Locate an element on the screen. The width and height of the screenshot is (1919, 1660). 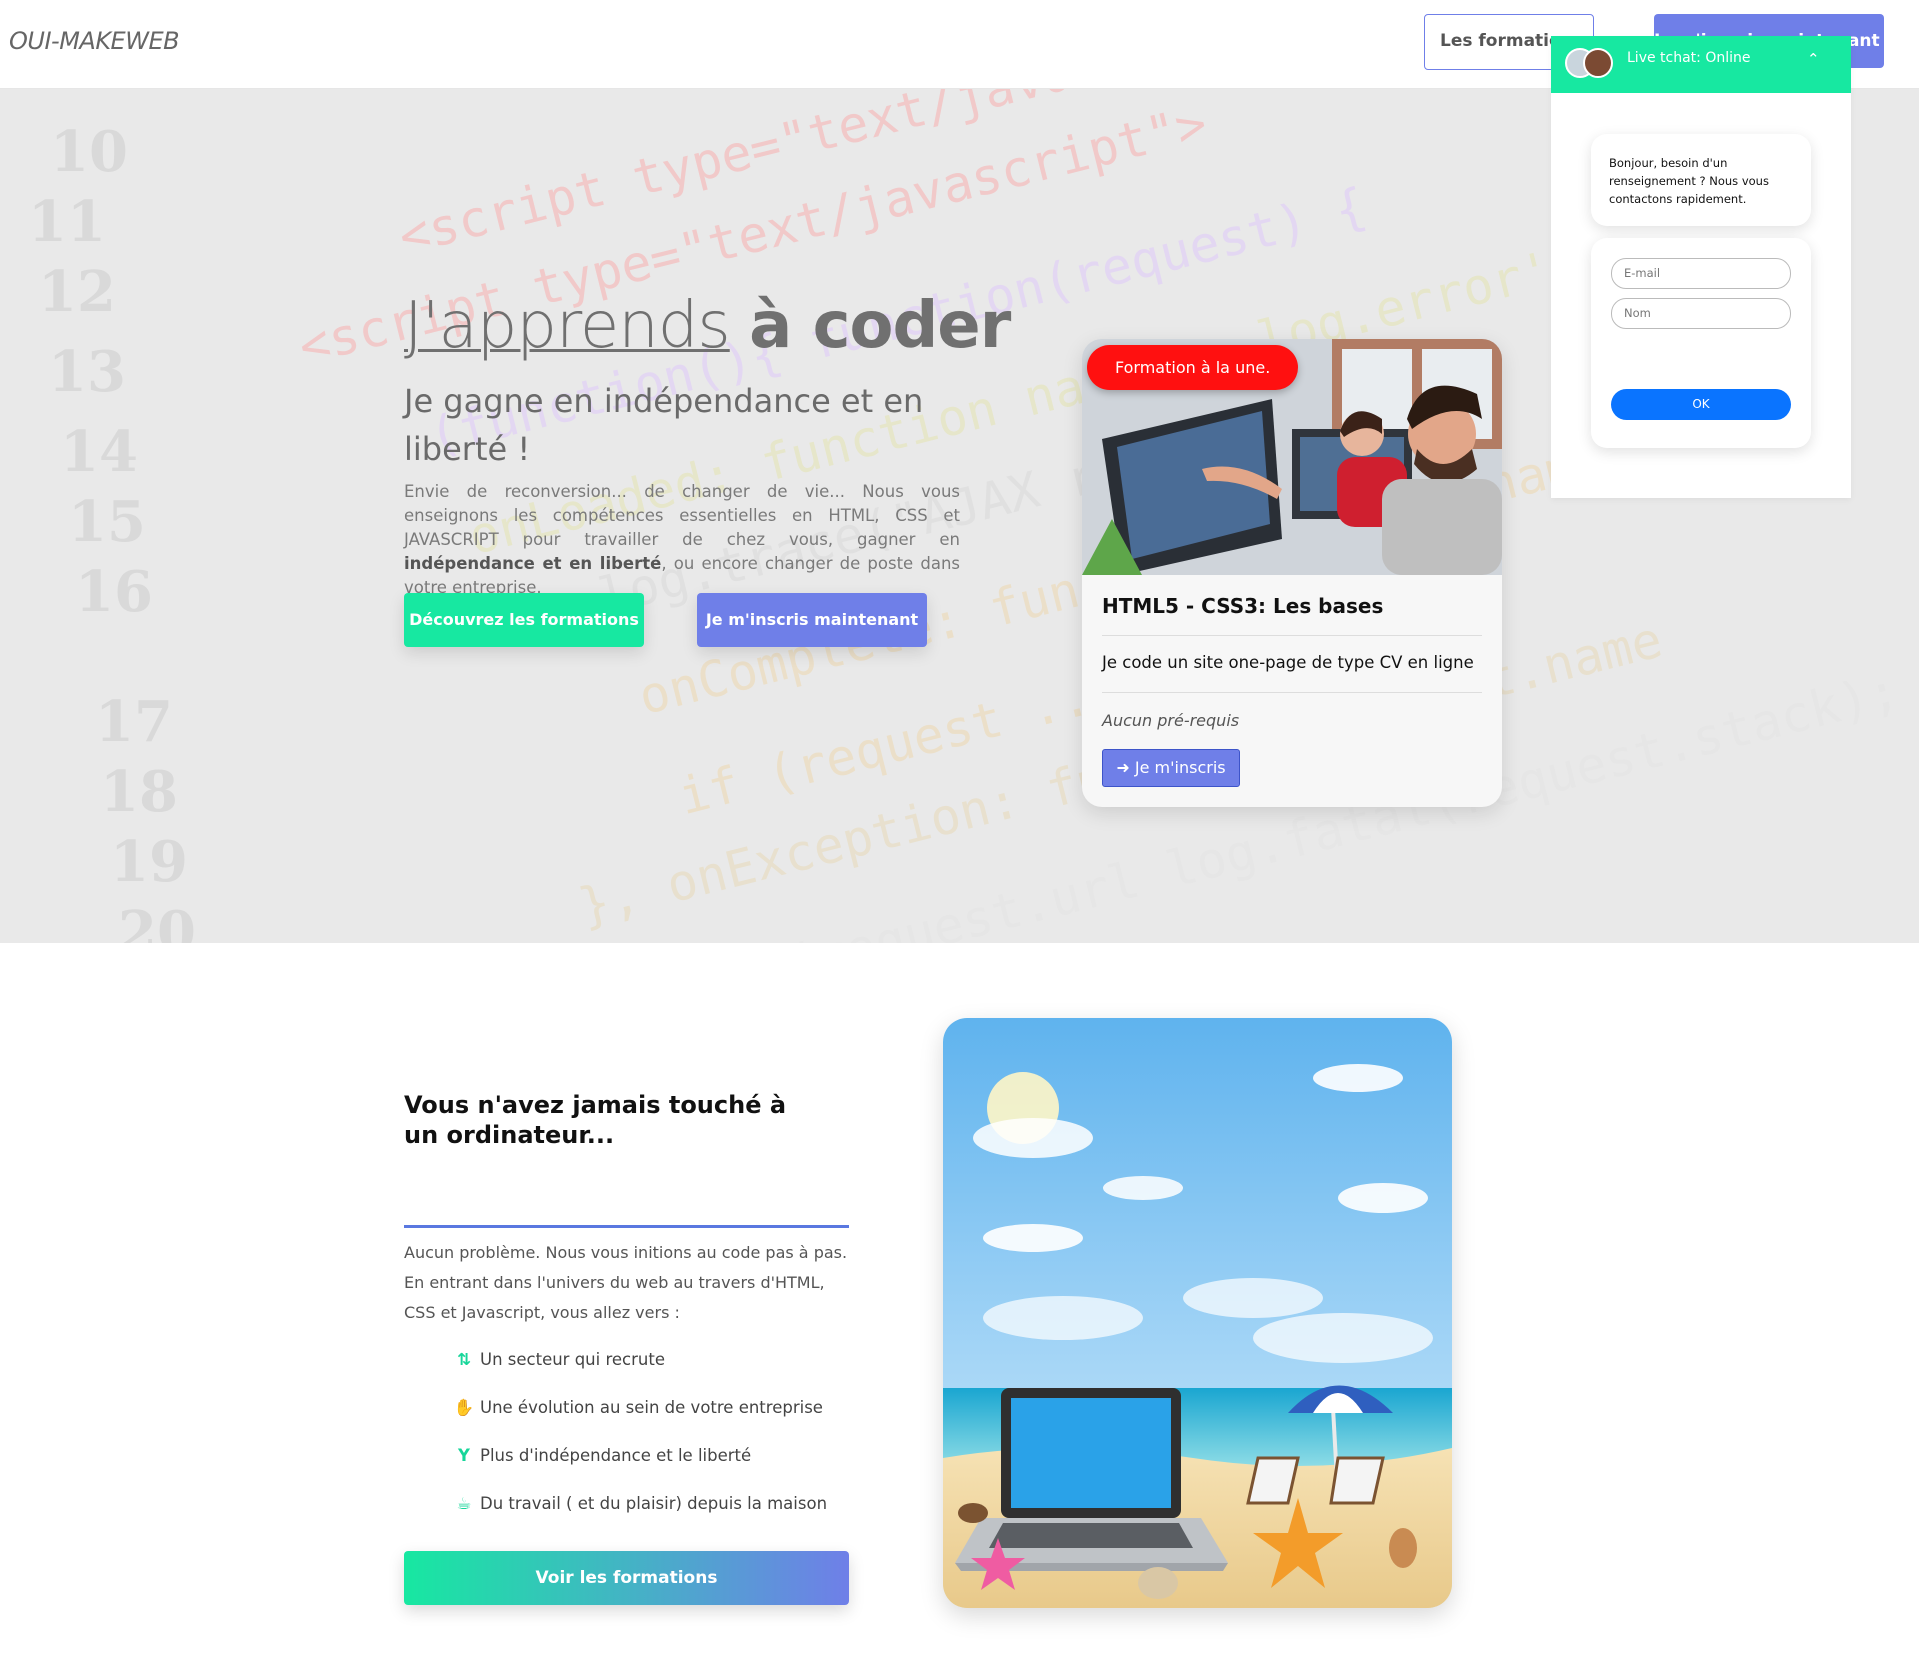
discover-formations-button: Découvrez les formations is located at coordinates (524, 620).